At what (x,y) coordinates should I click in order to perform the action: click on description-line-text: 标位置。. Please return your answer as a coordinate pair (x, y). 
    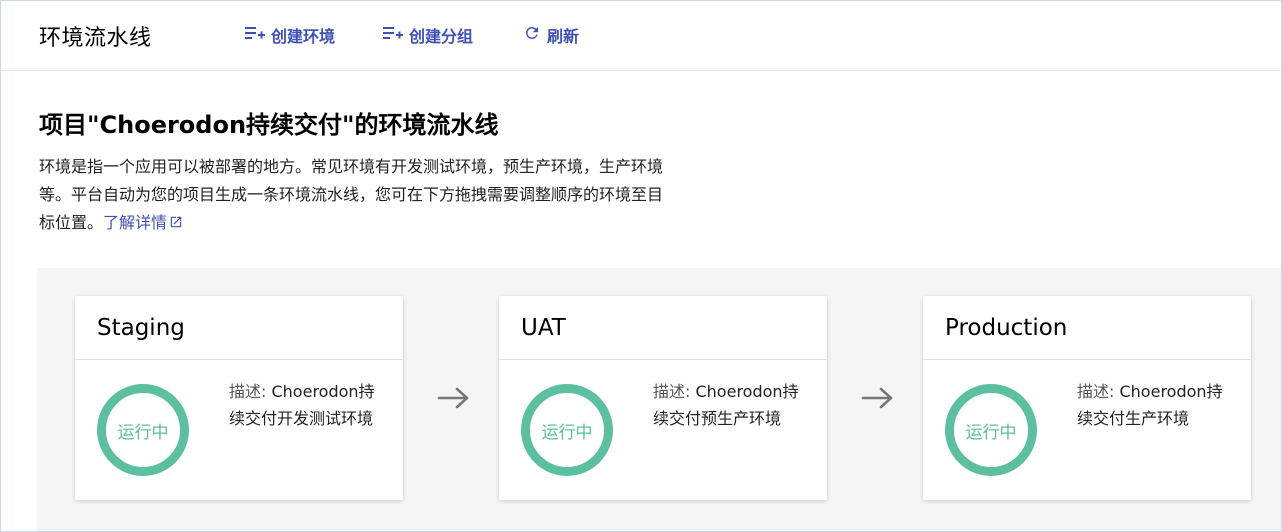
    Looking at the image, I should click on (71, 222).